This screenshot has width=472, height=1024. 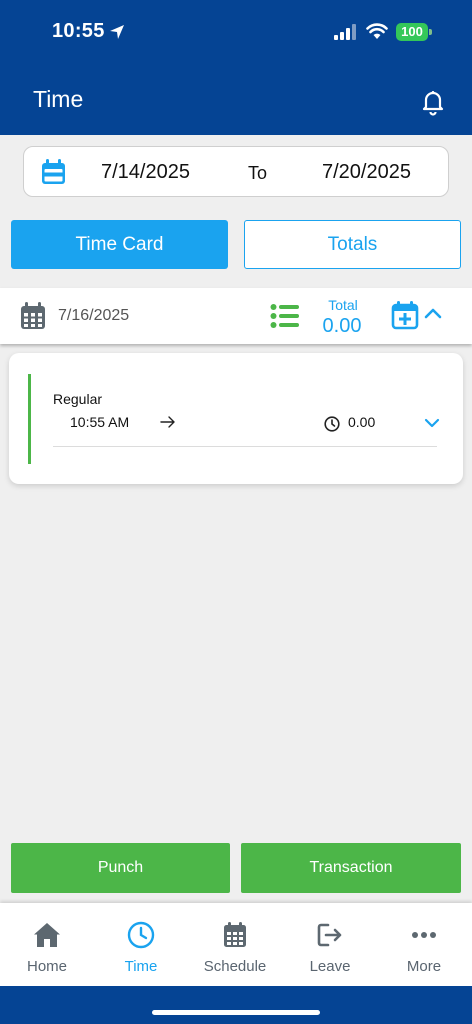 I want to click on wifi-icon, so click(x=377, y=31).